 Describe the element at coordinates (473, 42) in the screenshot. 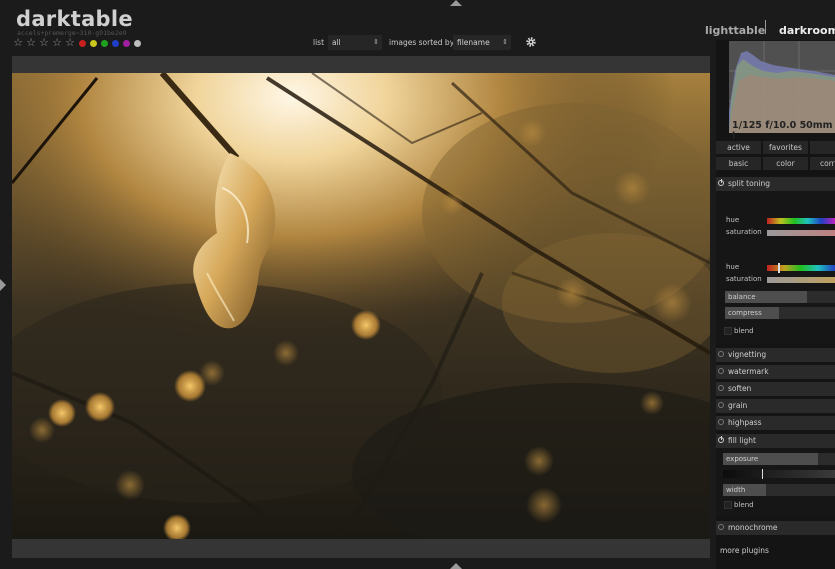

I see `sort-value: filename` at that location.